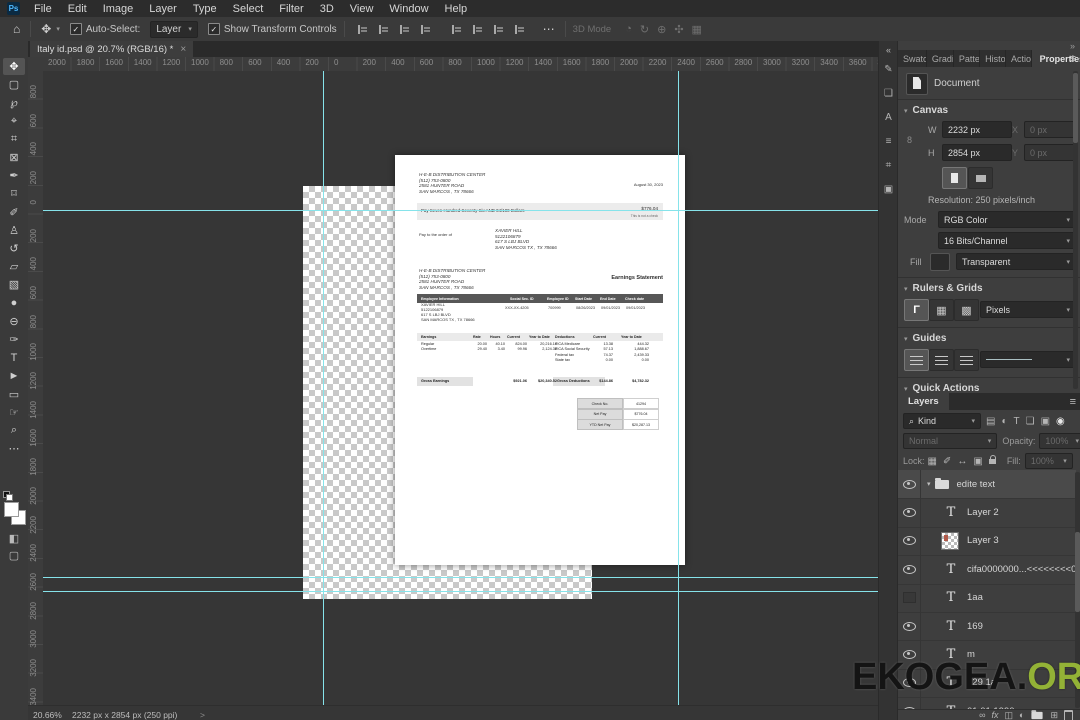 The height and width of the screenshot is (720, 1080). Describe the element at coordinates (1045, 421) in the screenshot. I see `filter-smart-objects-icon: ▣` at that location.